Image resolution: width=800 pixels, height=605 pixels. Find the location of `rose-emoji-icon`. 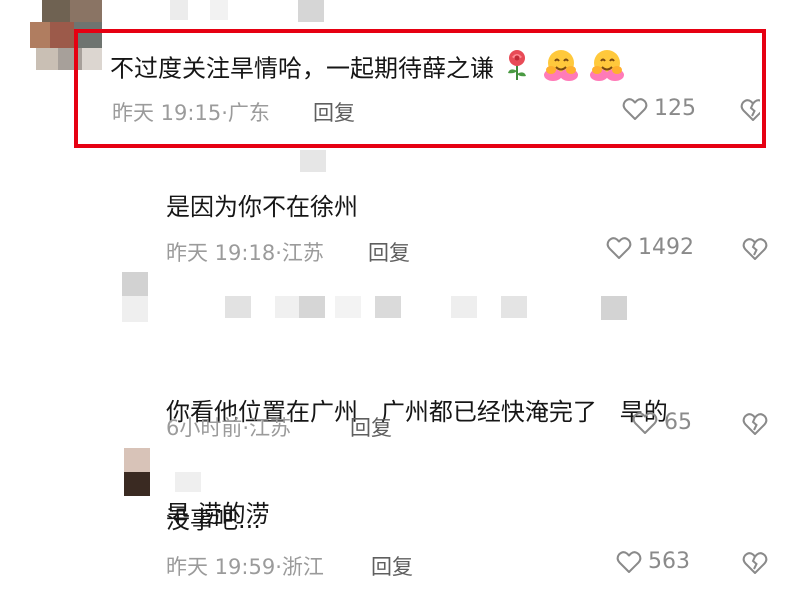

rose-emoji-icon is located at coordinates (517, 69).